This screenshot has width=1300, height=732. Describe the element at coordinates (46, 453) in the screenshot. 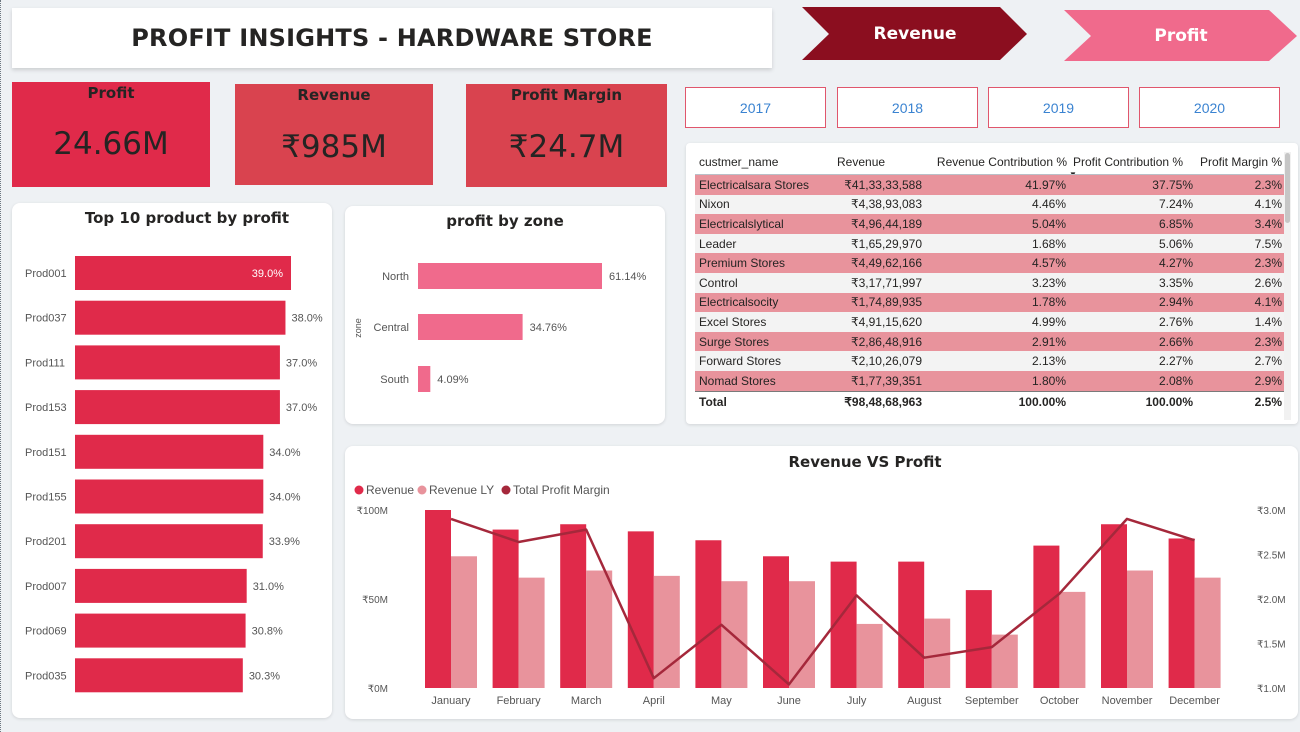

I see `product-tick-label: Prod151` at that location.